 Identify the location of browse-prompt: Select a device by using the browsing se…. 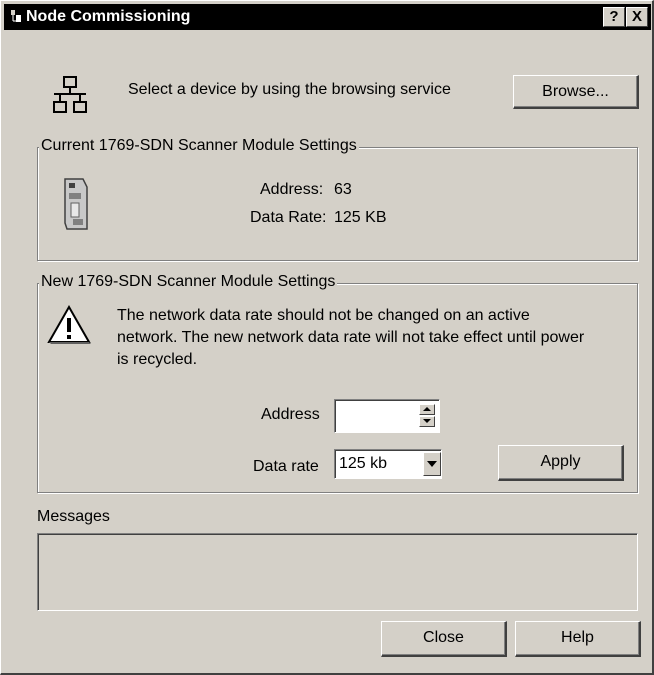
(289, 89).